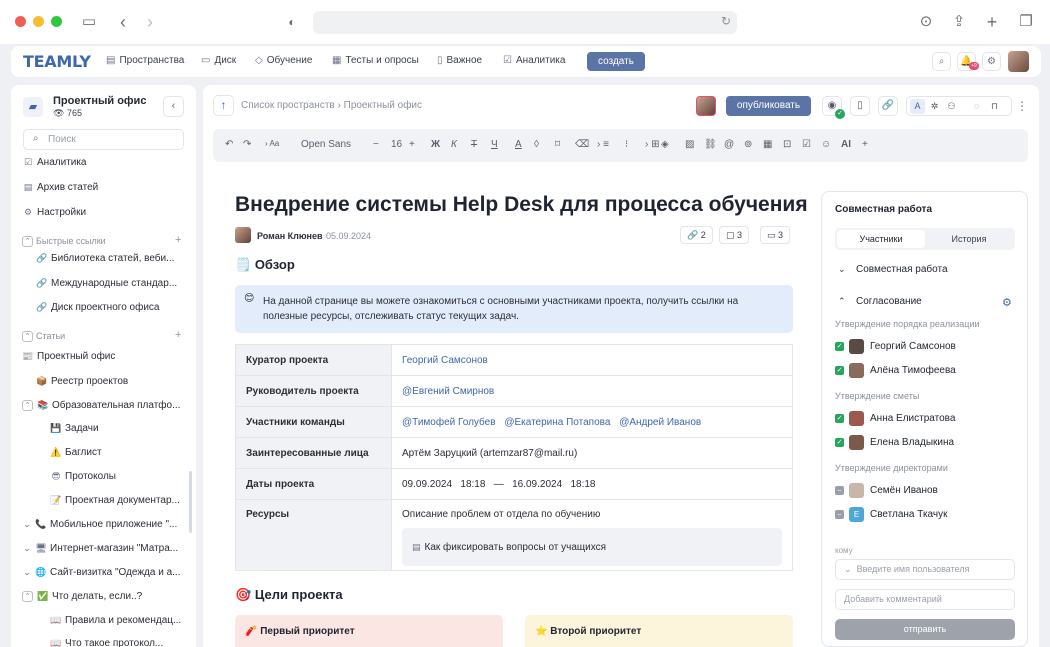 Image resolution: width=1050 pixels, height=647 pixels. What do you see at coordinates (557, 422) in the screenshot?
I see `mention-link: @Екатерина Потапова` at bounding box center [557, 422].